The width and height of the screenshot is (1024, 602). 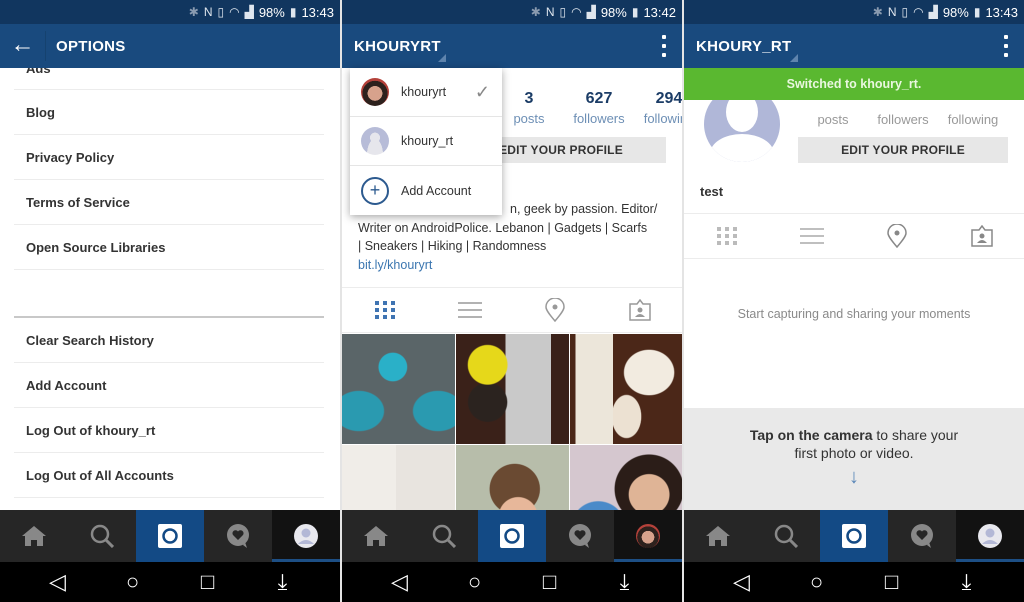 What do you see at coordinates (169, 157) in the screenshot?
I see `option-privacy-policy: Privacy Policy` at bounding box center [169, 157].